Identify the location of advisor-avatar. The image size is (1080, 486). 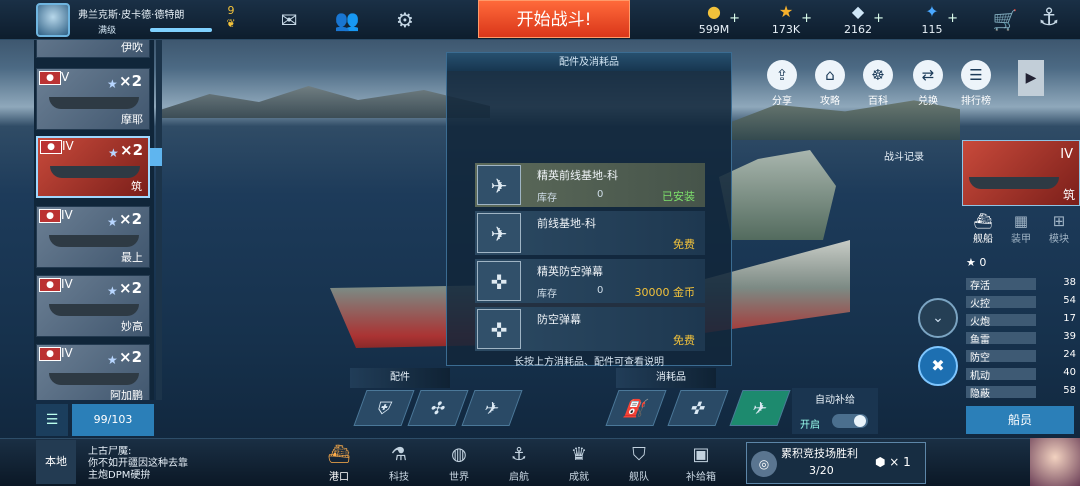
(1055, 462).